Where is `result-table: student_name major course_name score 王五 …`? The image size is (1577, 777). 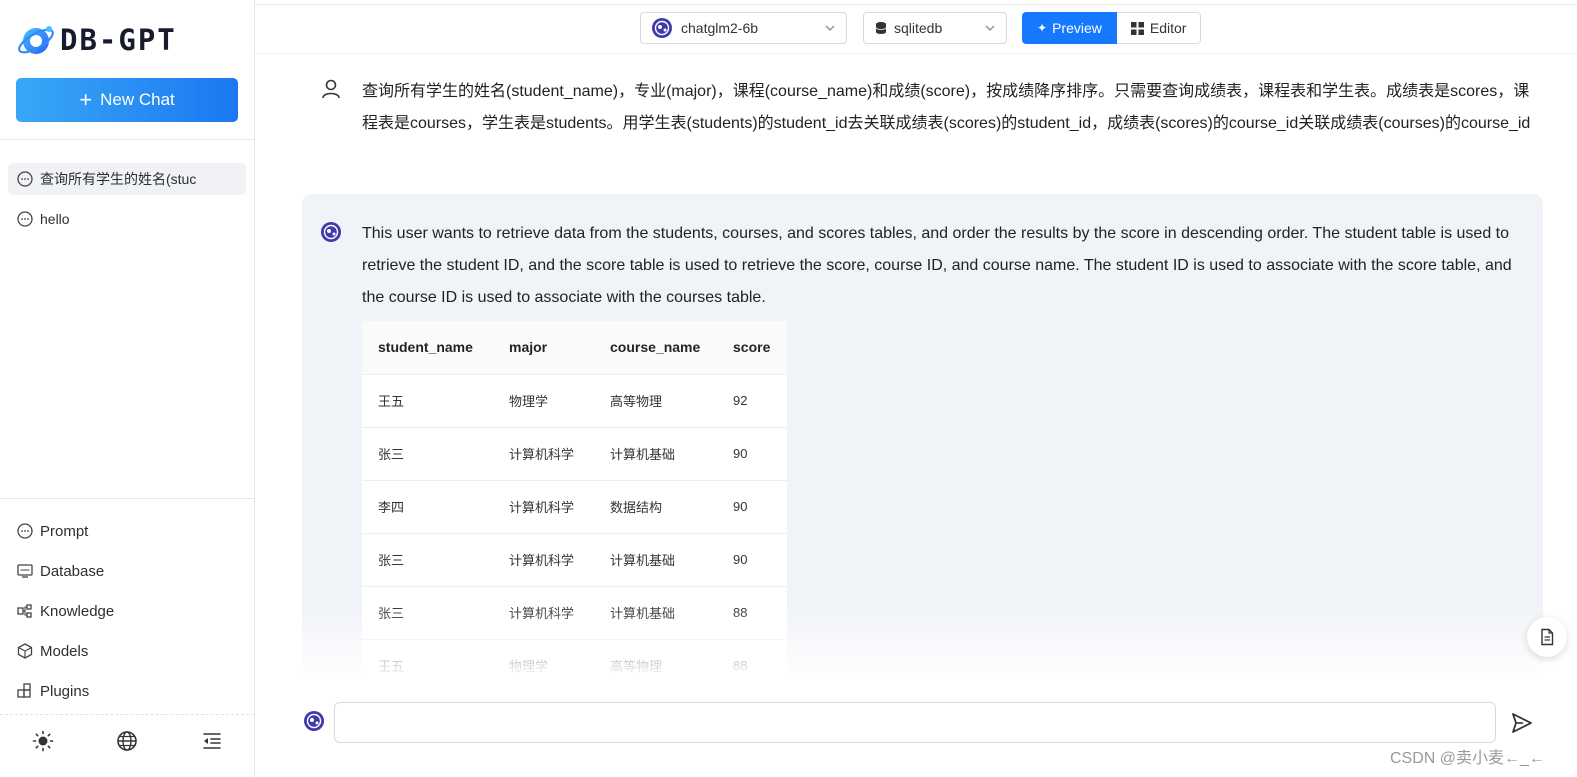 result-table: student_name major course_name score 王五 … is located at coordinates (574, 502).